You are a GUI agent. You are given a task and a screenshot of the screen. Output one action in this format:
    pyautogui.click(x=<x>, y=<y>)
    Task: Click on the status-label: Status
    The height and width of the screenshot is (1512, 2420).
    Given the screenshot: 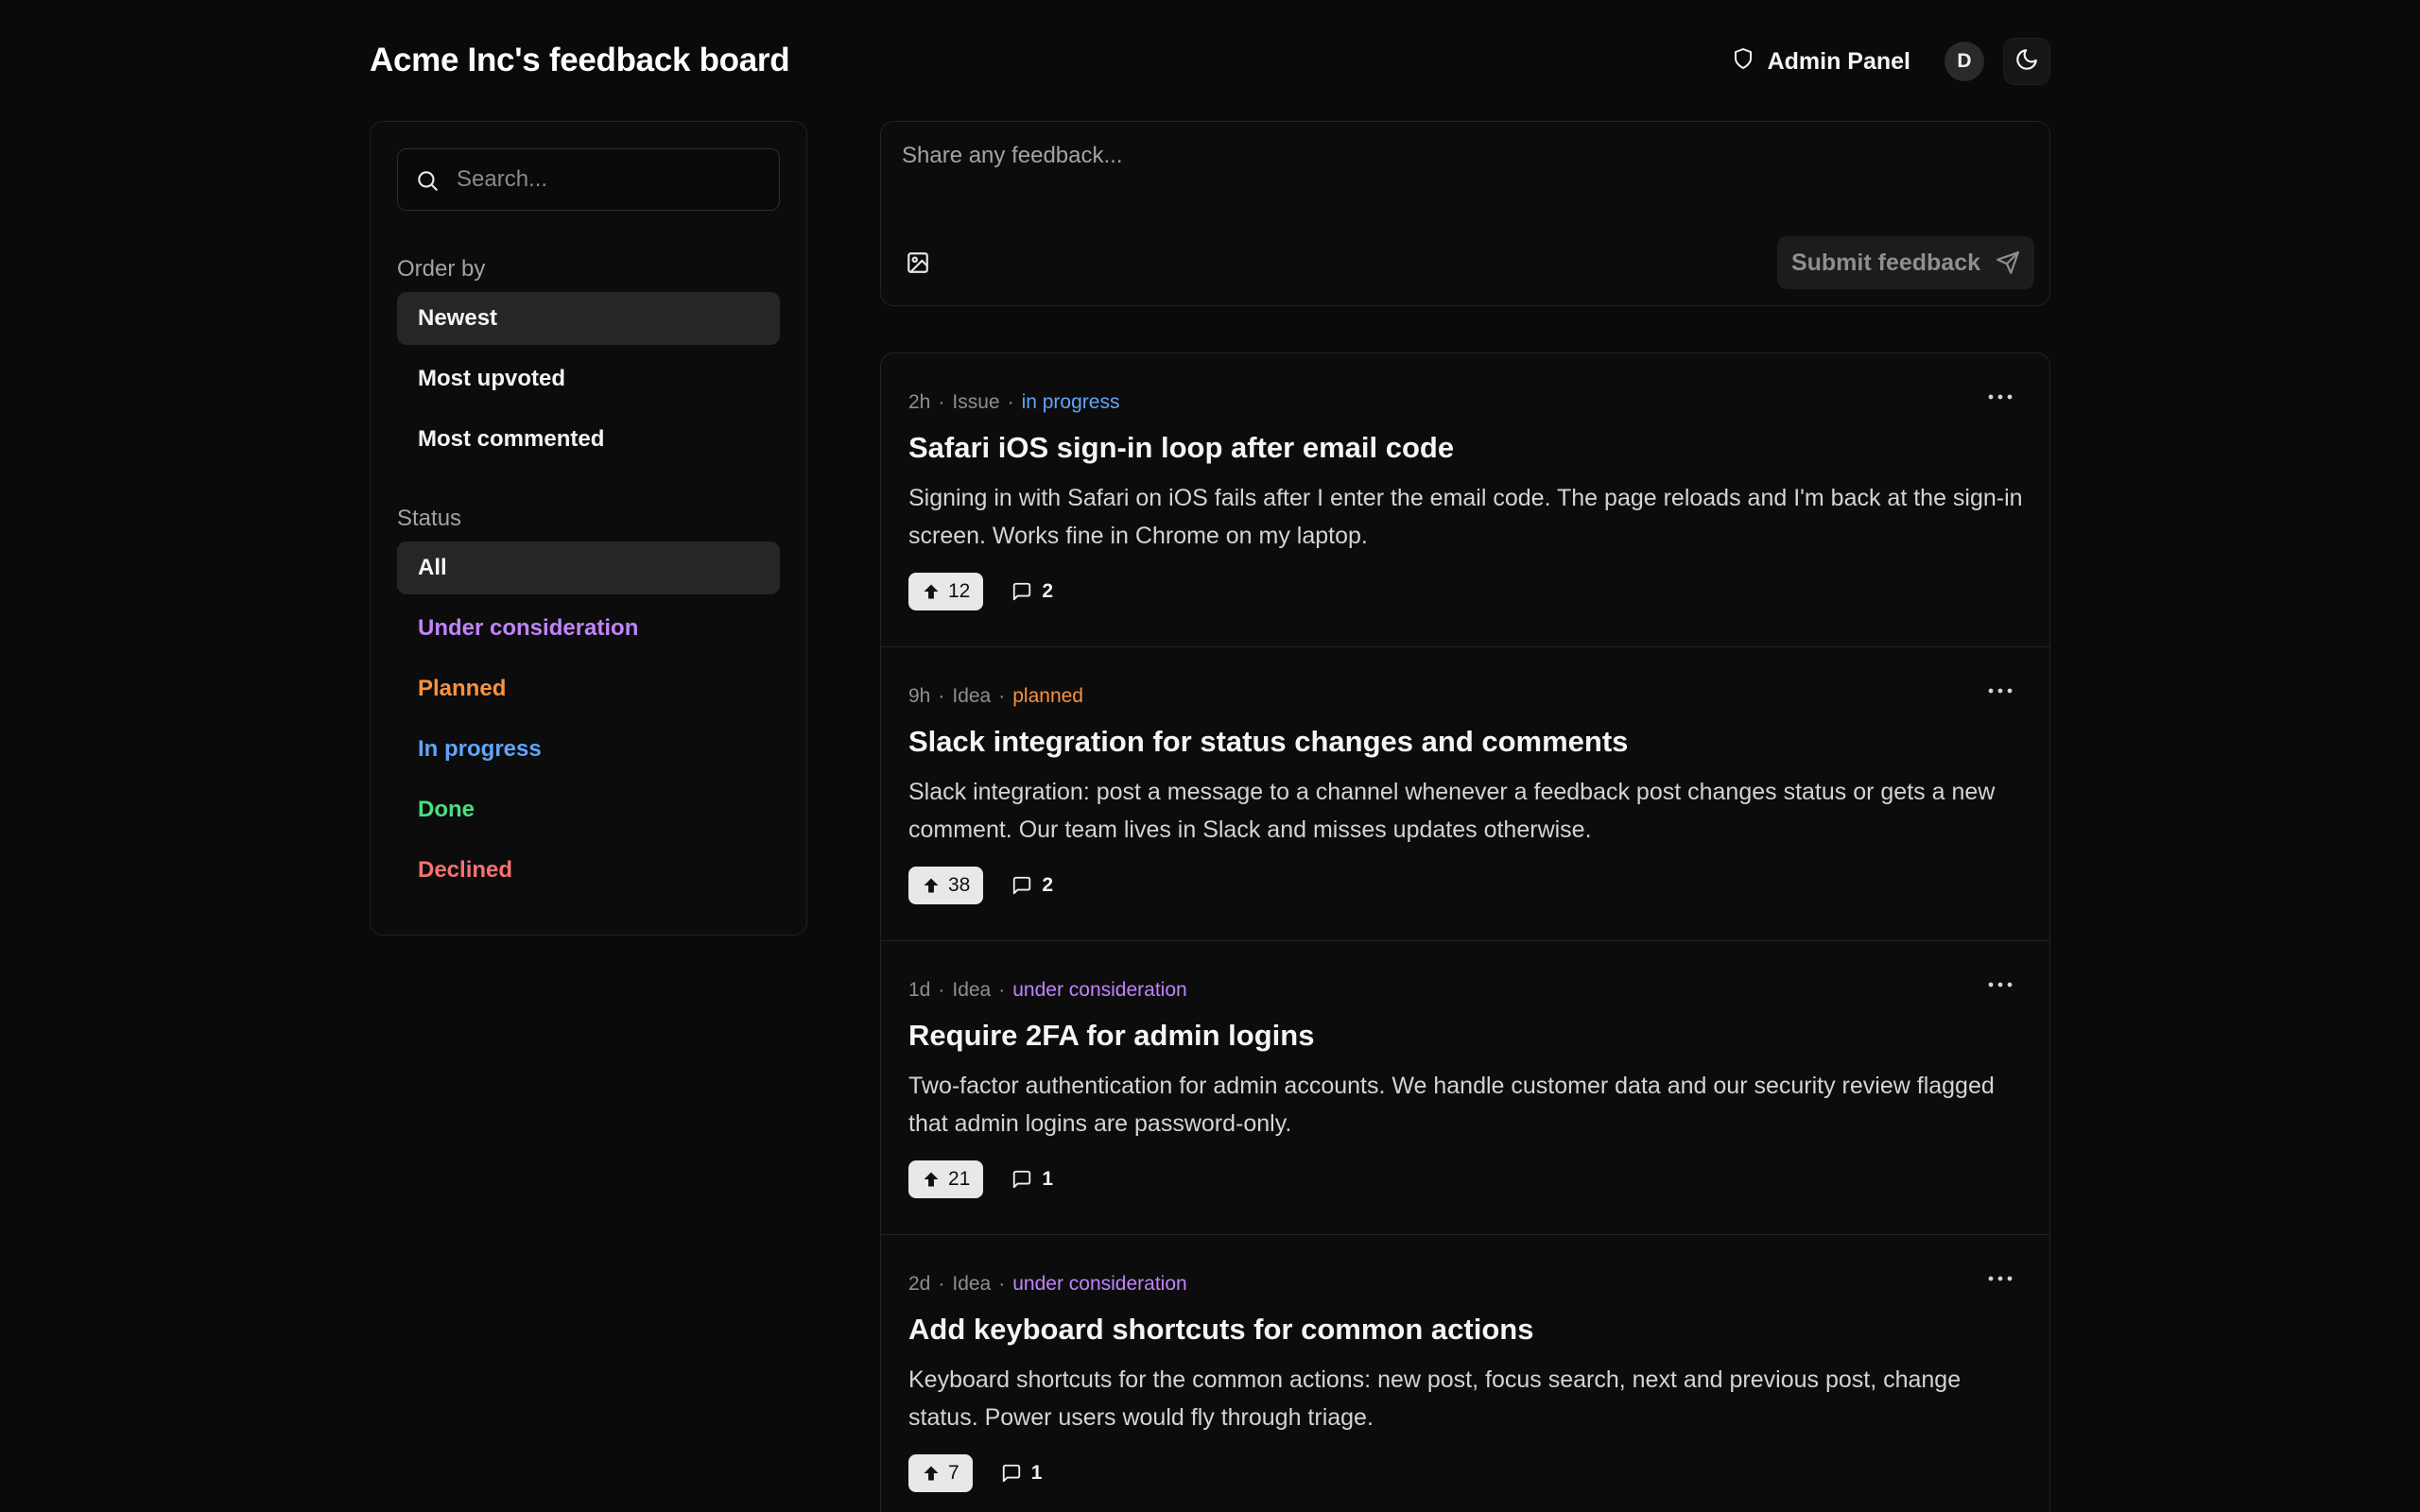 What is the action you would take?
    pyautogui.click(x=430, y=518)
    